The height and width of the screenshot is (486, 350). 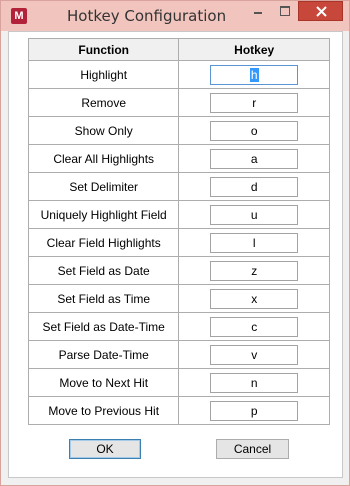 I want to click on hotkey-value: u, so click(x=254, y=214).